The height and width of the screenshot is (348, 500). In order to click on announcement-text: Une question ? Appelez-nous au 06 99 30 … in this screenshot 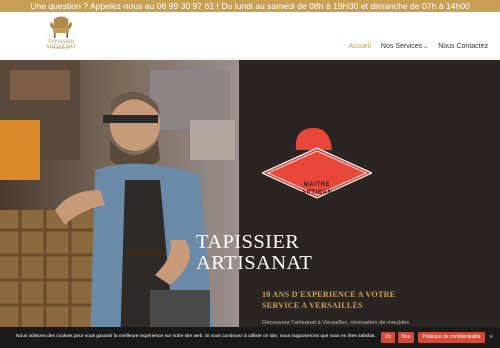, I will do `click(250, 6)`.